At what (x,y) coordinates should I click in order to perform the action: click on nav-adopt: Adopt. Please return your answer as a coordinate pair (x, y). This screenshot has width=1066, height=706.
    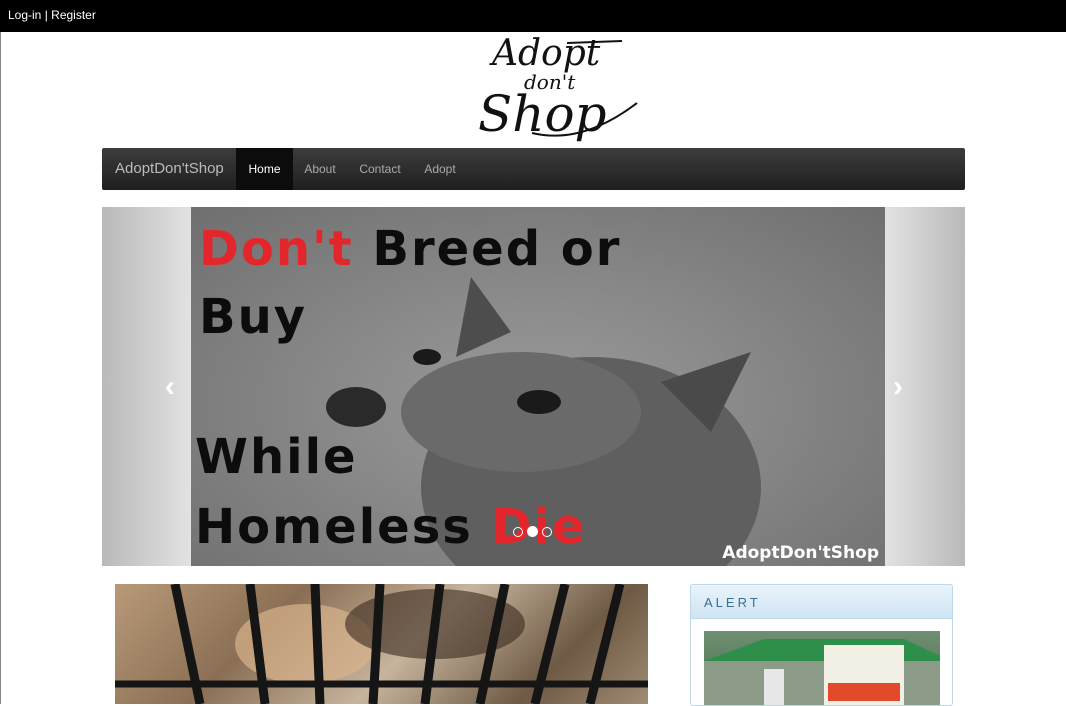
    Looking at the image, I should click on (440, 169).